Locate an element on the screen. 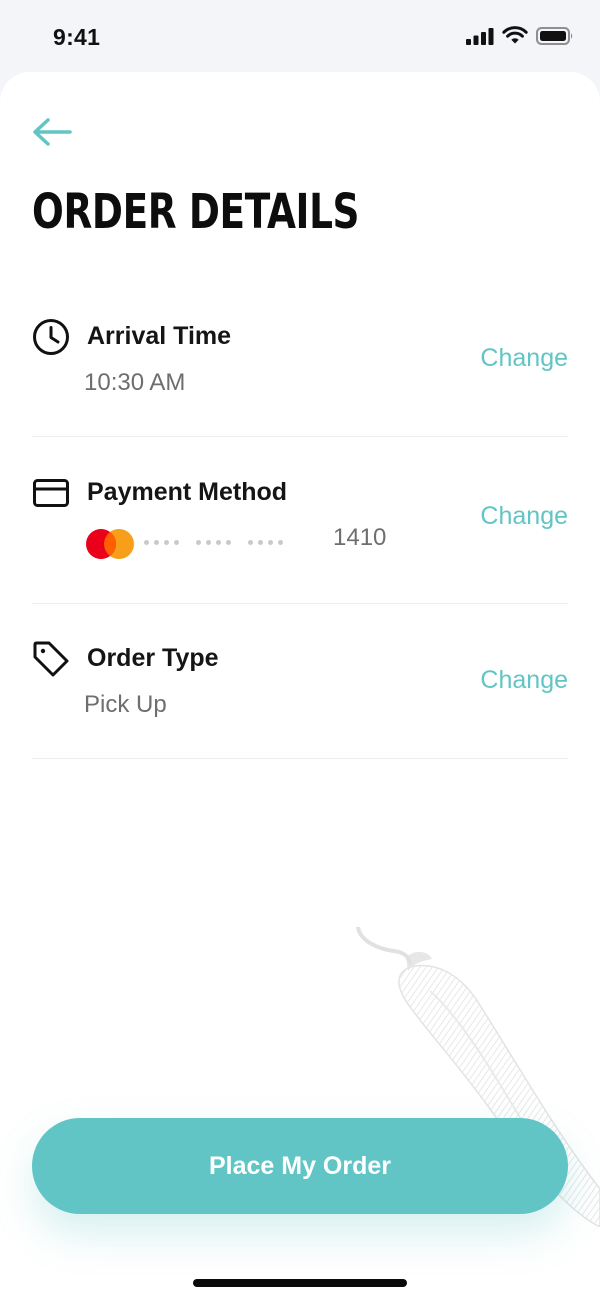 The width and height of the screenshot is (600, 1300). status-icons is located at coordinates (520, 35).